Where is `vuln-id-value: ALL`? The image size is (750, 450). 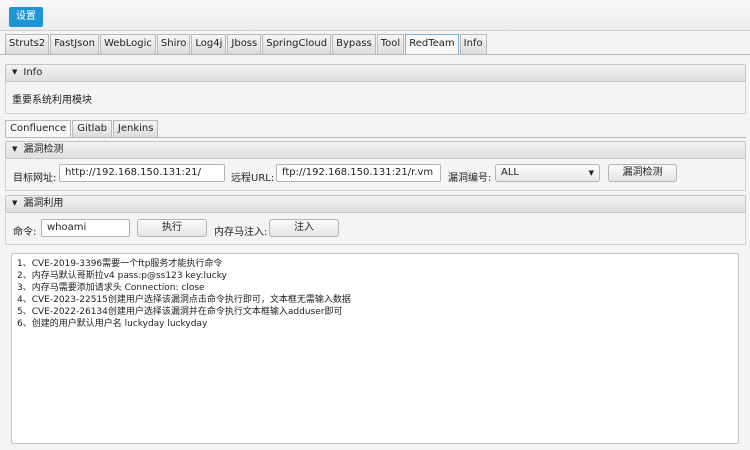 vuln-id-value: ALL is located at coordinates (510, 172).